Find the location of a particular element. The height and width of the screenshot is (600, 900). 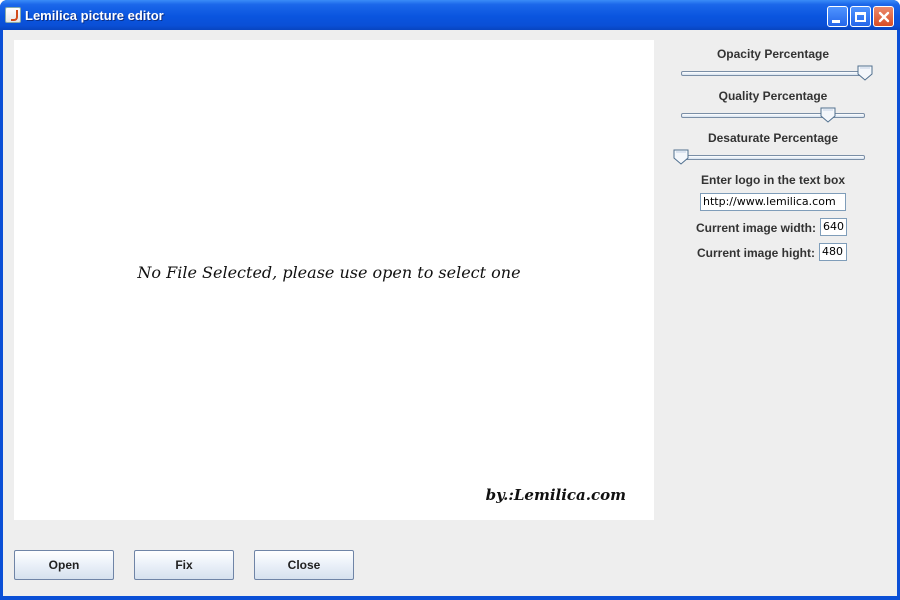

maximize-button is located at coordinates (860, 16).